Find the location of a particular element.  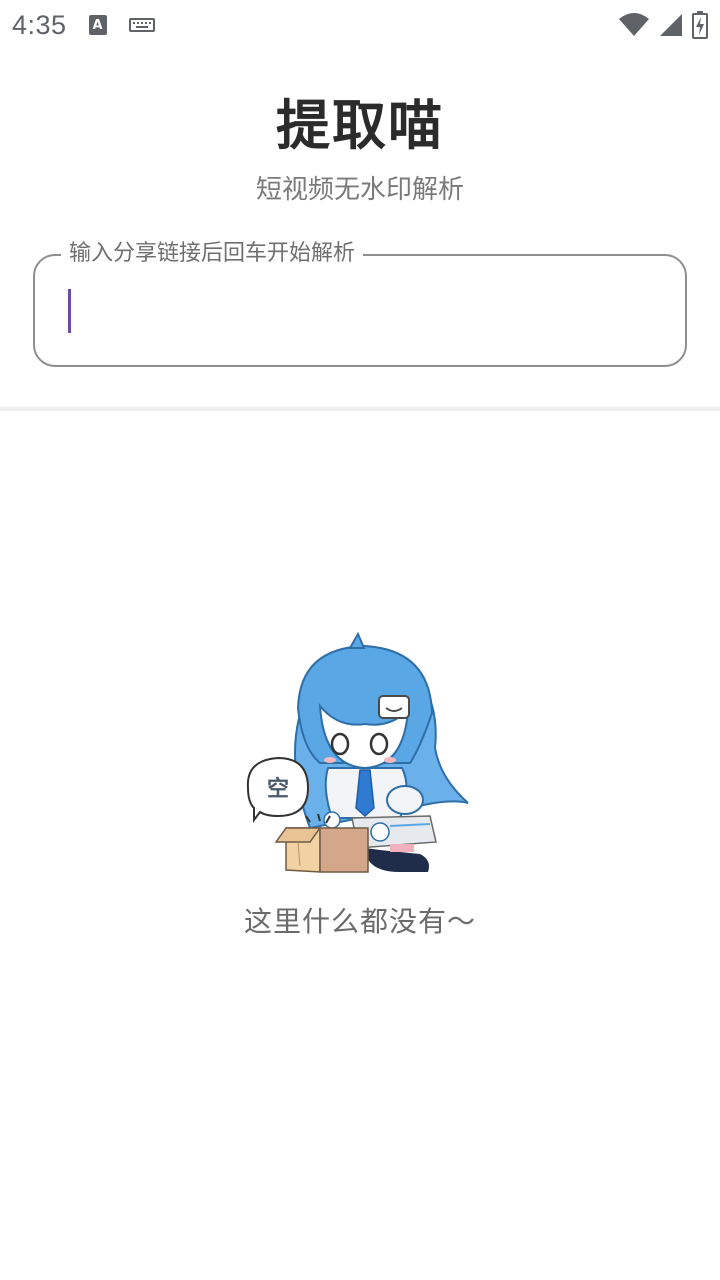

speech-bubble-text: 空 is located at coordinates (278, 789).